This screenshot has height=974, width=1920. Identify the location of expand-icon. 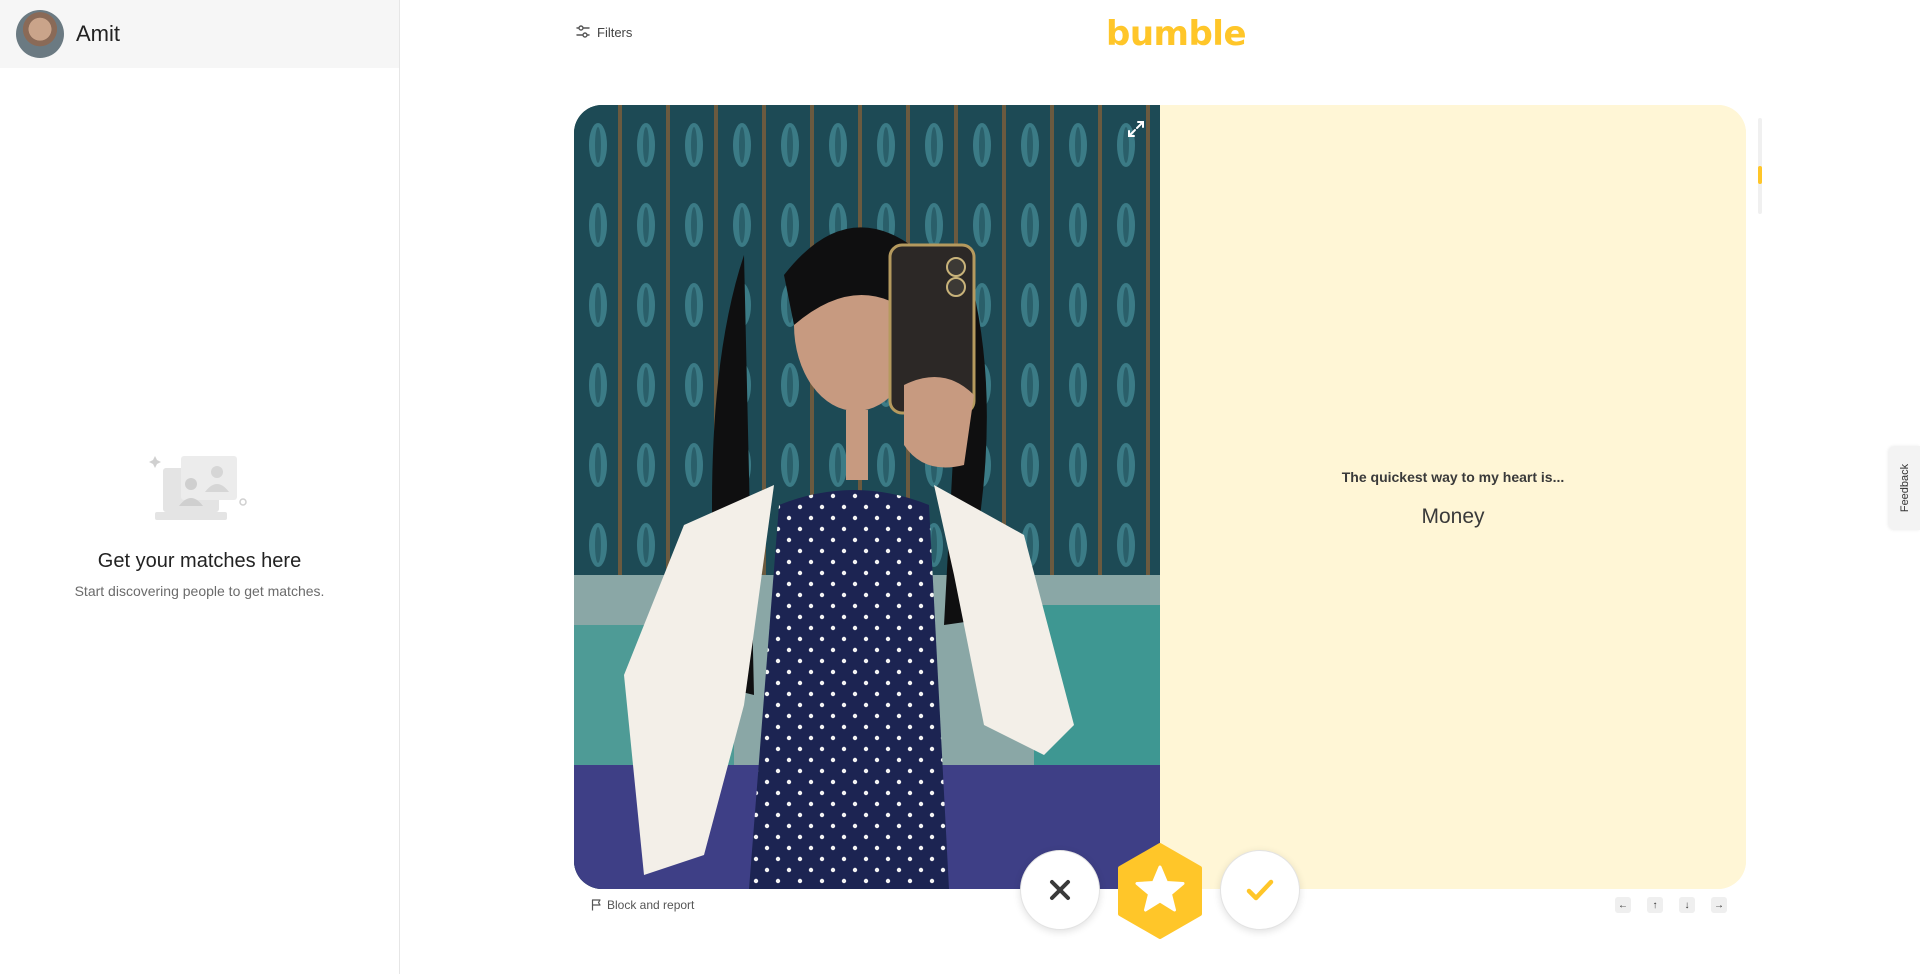
(1136, 129).